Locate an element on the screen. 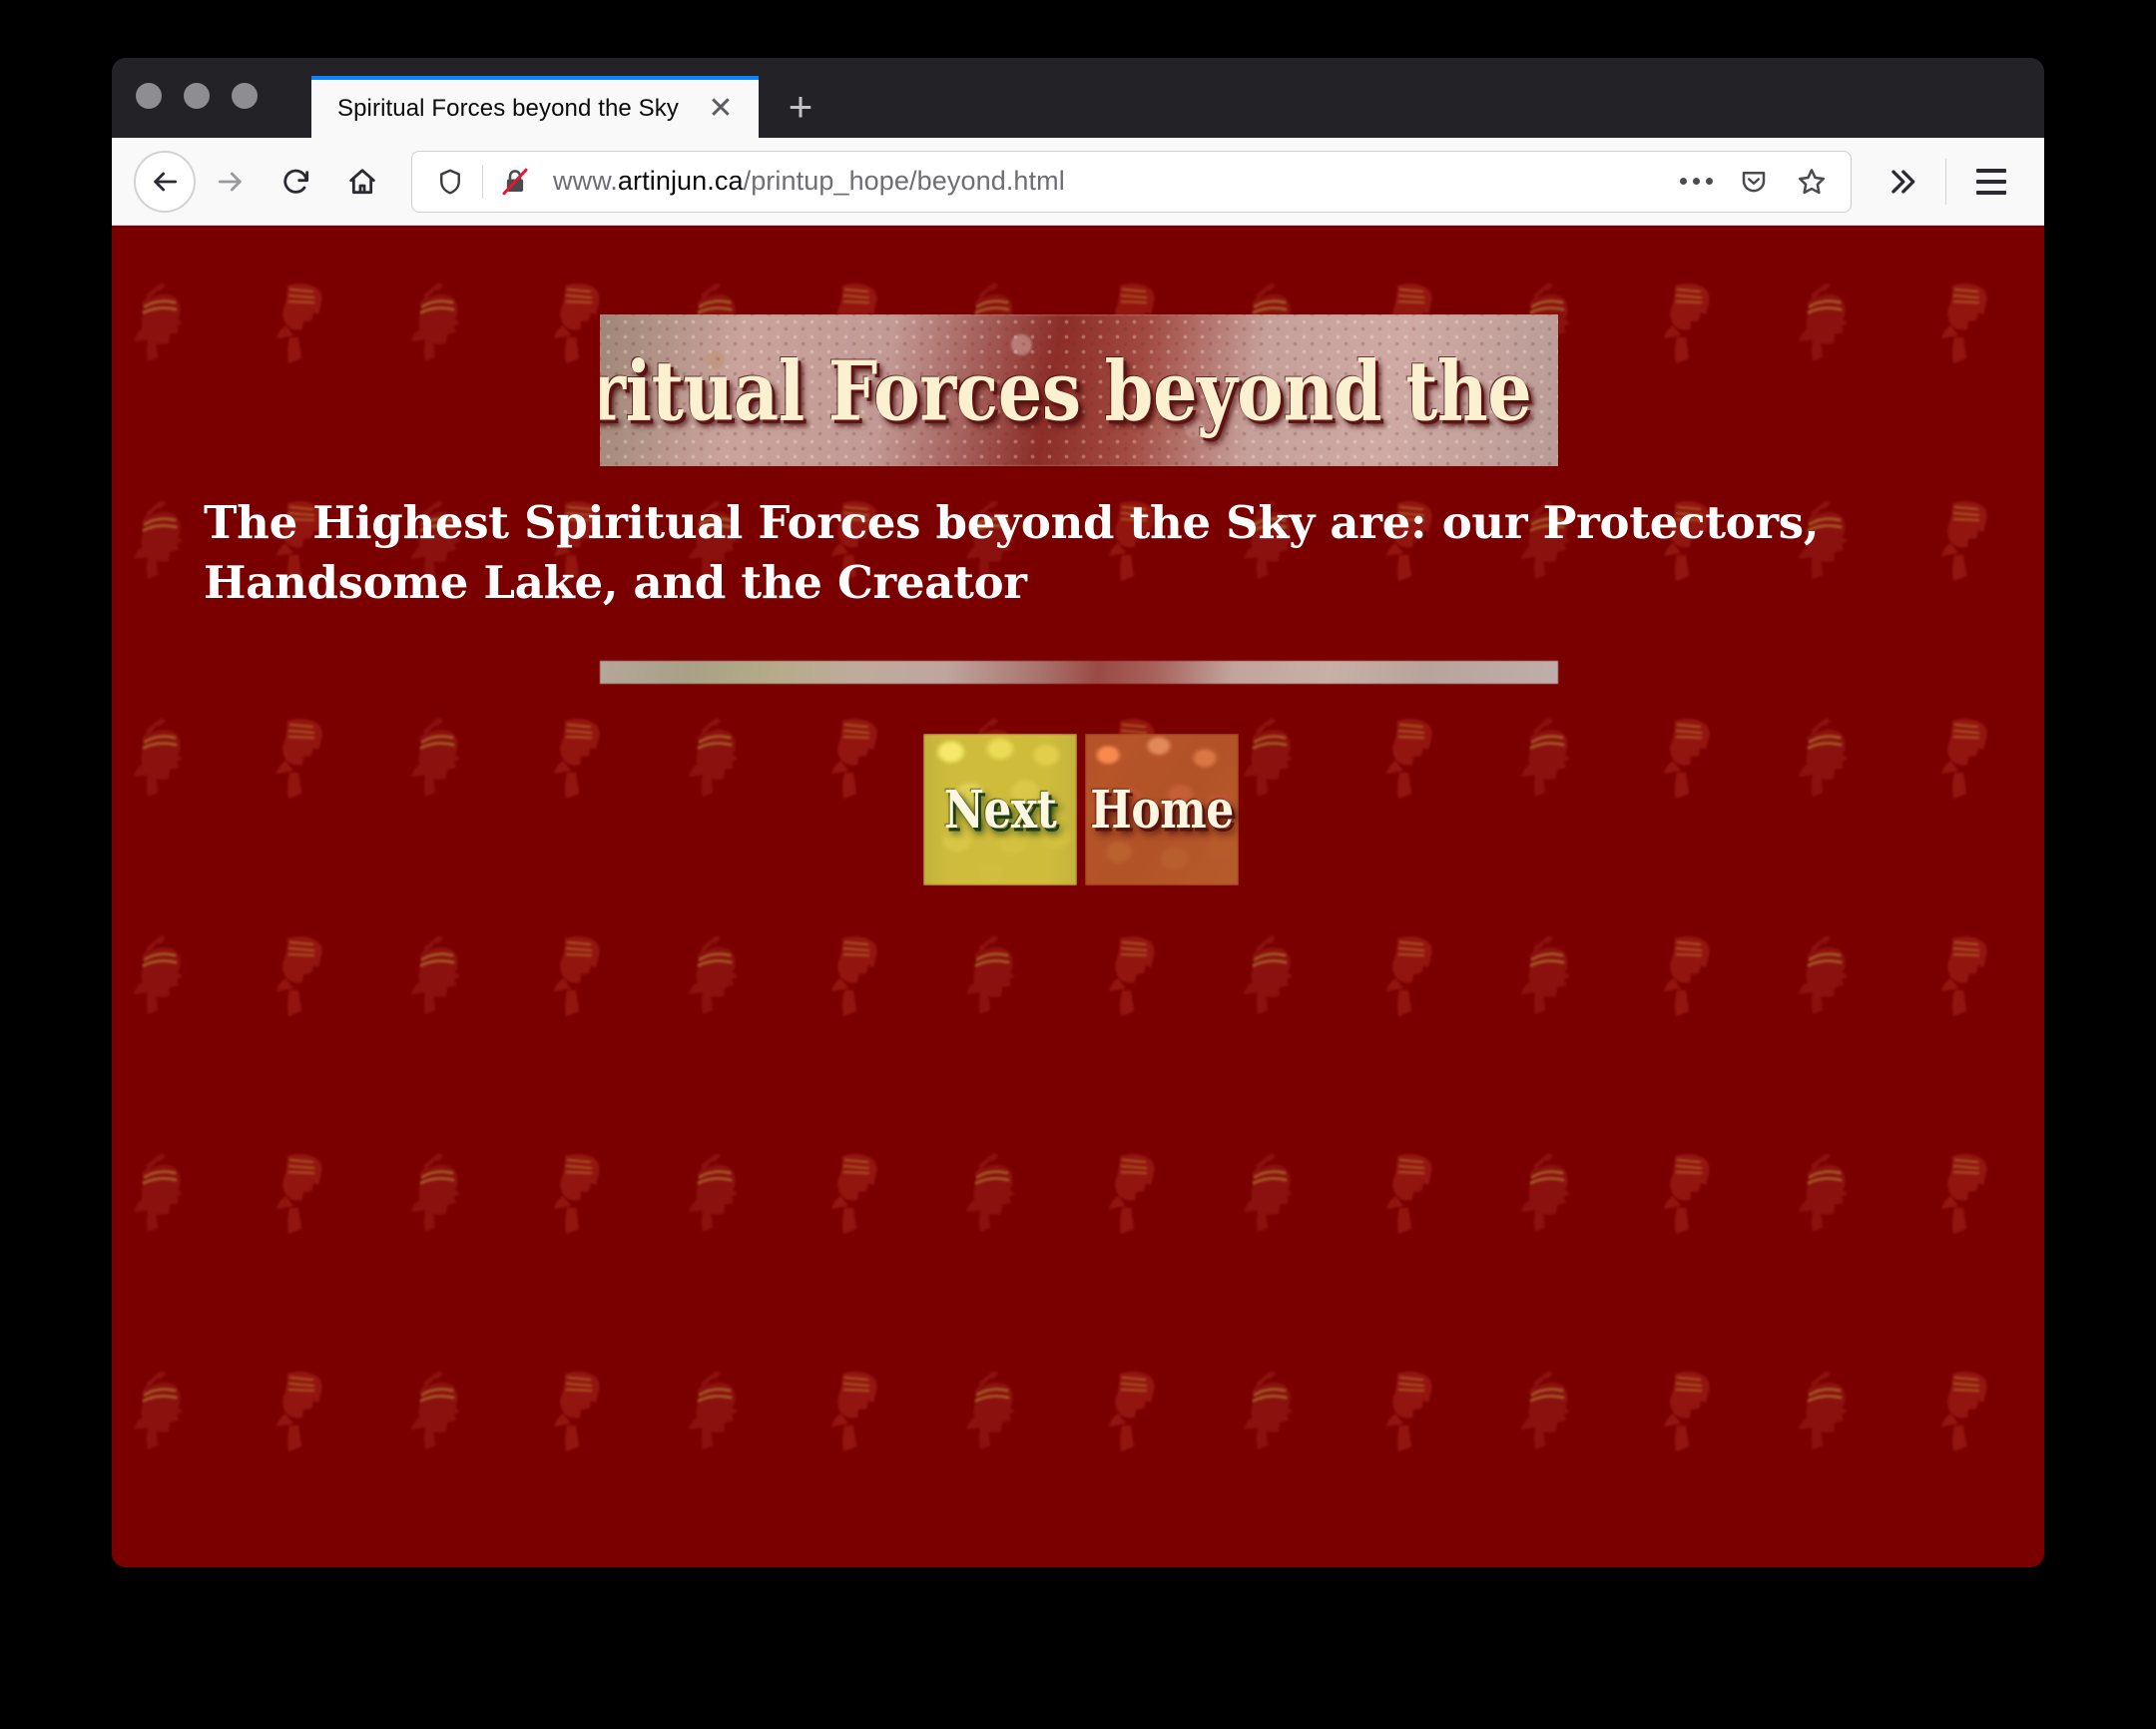 Image resolution: width=2156 pixels, height=1729 pixels. navigation-toolbar: www.artinjun.ca/printup_hope/beyond.html is located at coordinates (1078, 182).